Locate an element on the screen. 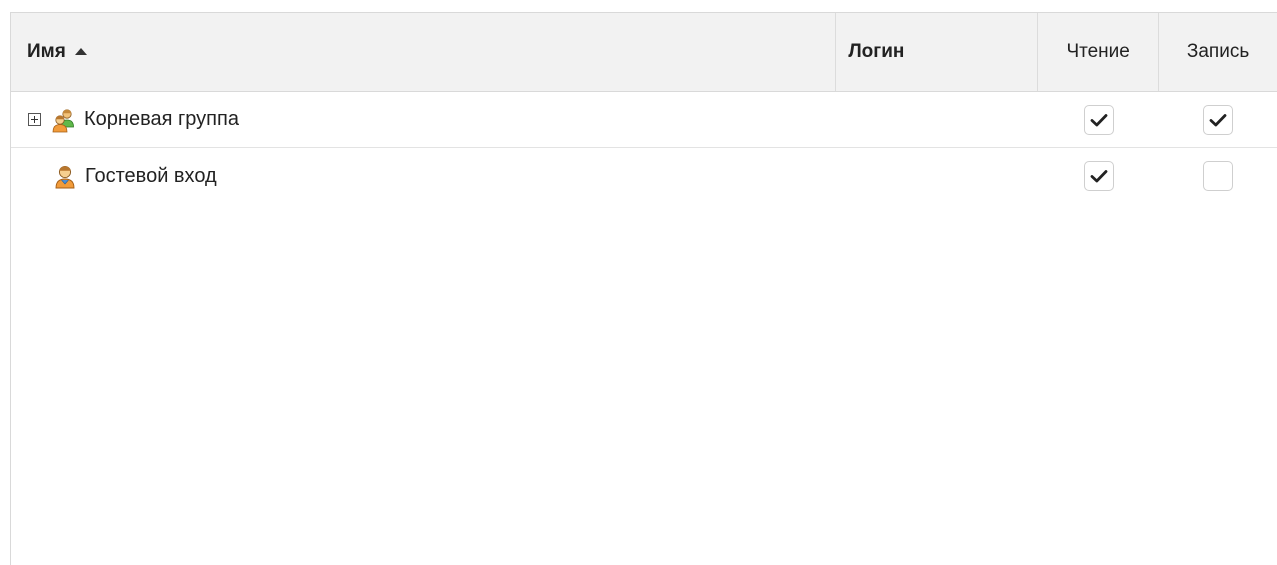 The width and height of the screenshot is (1277, 565). row-name-label: Гостевой вход is located at coordinates (151, 175).